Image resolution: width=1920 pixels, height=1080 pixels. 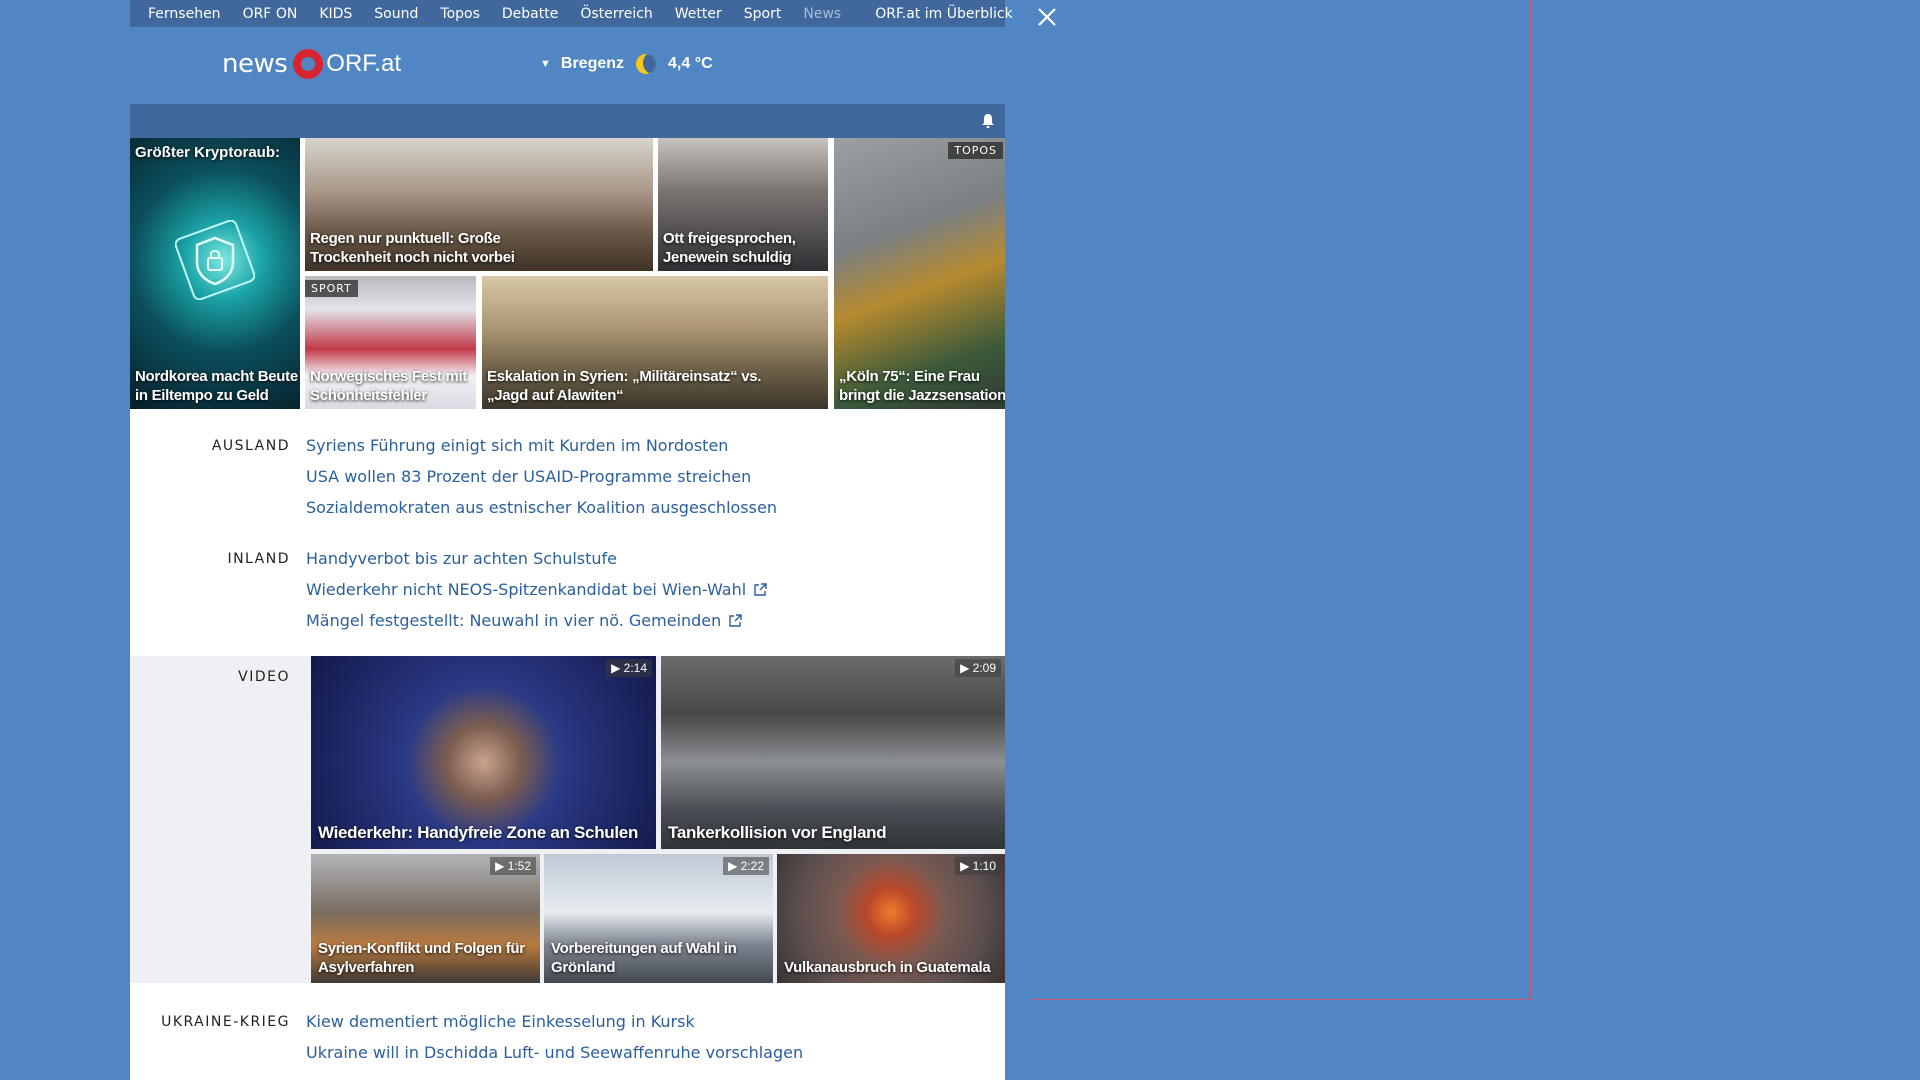 What do you see at coordinates (988, 121) in the screenshot?
I see `bell-icon` at bounding box center [988, 121].